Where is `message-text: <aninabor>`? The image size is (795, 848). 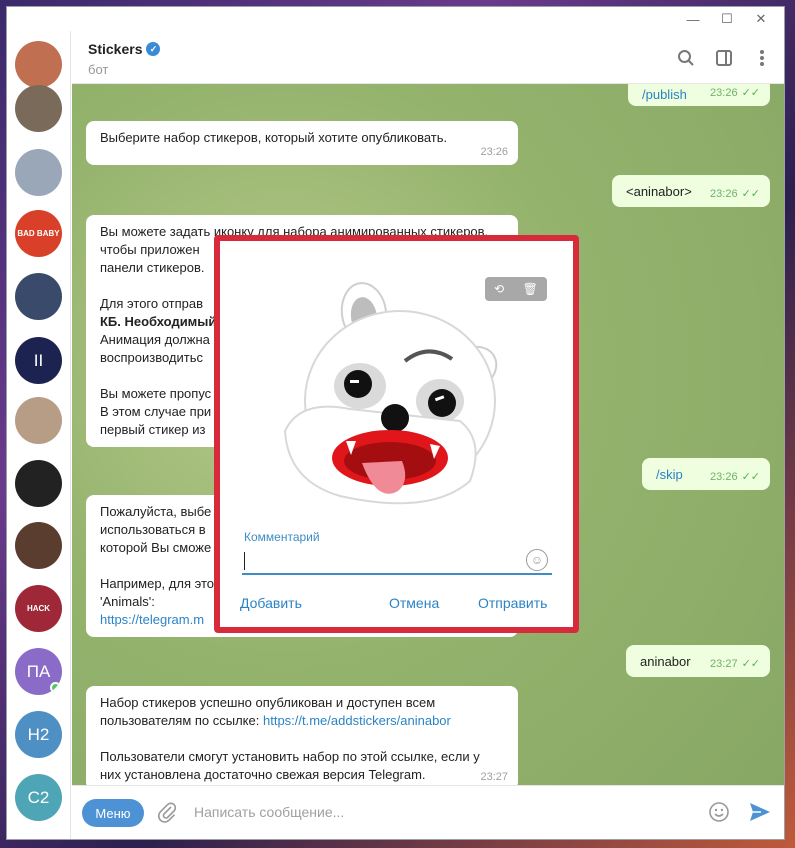 message-text: <aninabor> is located at coordinates (659, 191).